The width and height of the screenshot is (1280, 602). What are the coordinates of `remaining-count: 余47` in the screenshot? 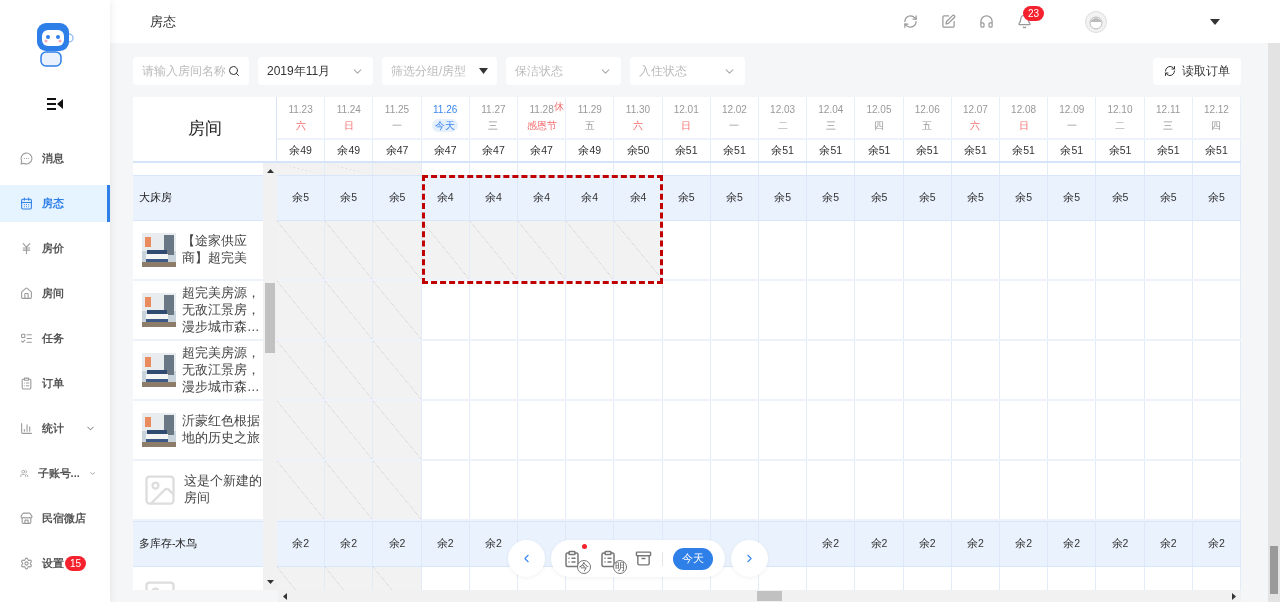 It's located at (397, 150).